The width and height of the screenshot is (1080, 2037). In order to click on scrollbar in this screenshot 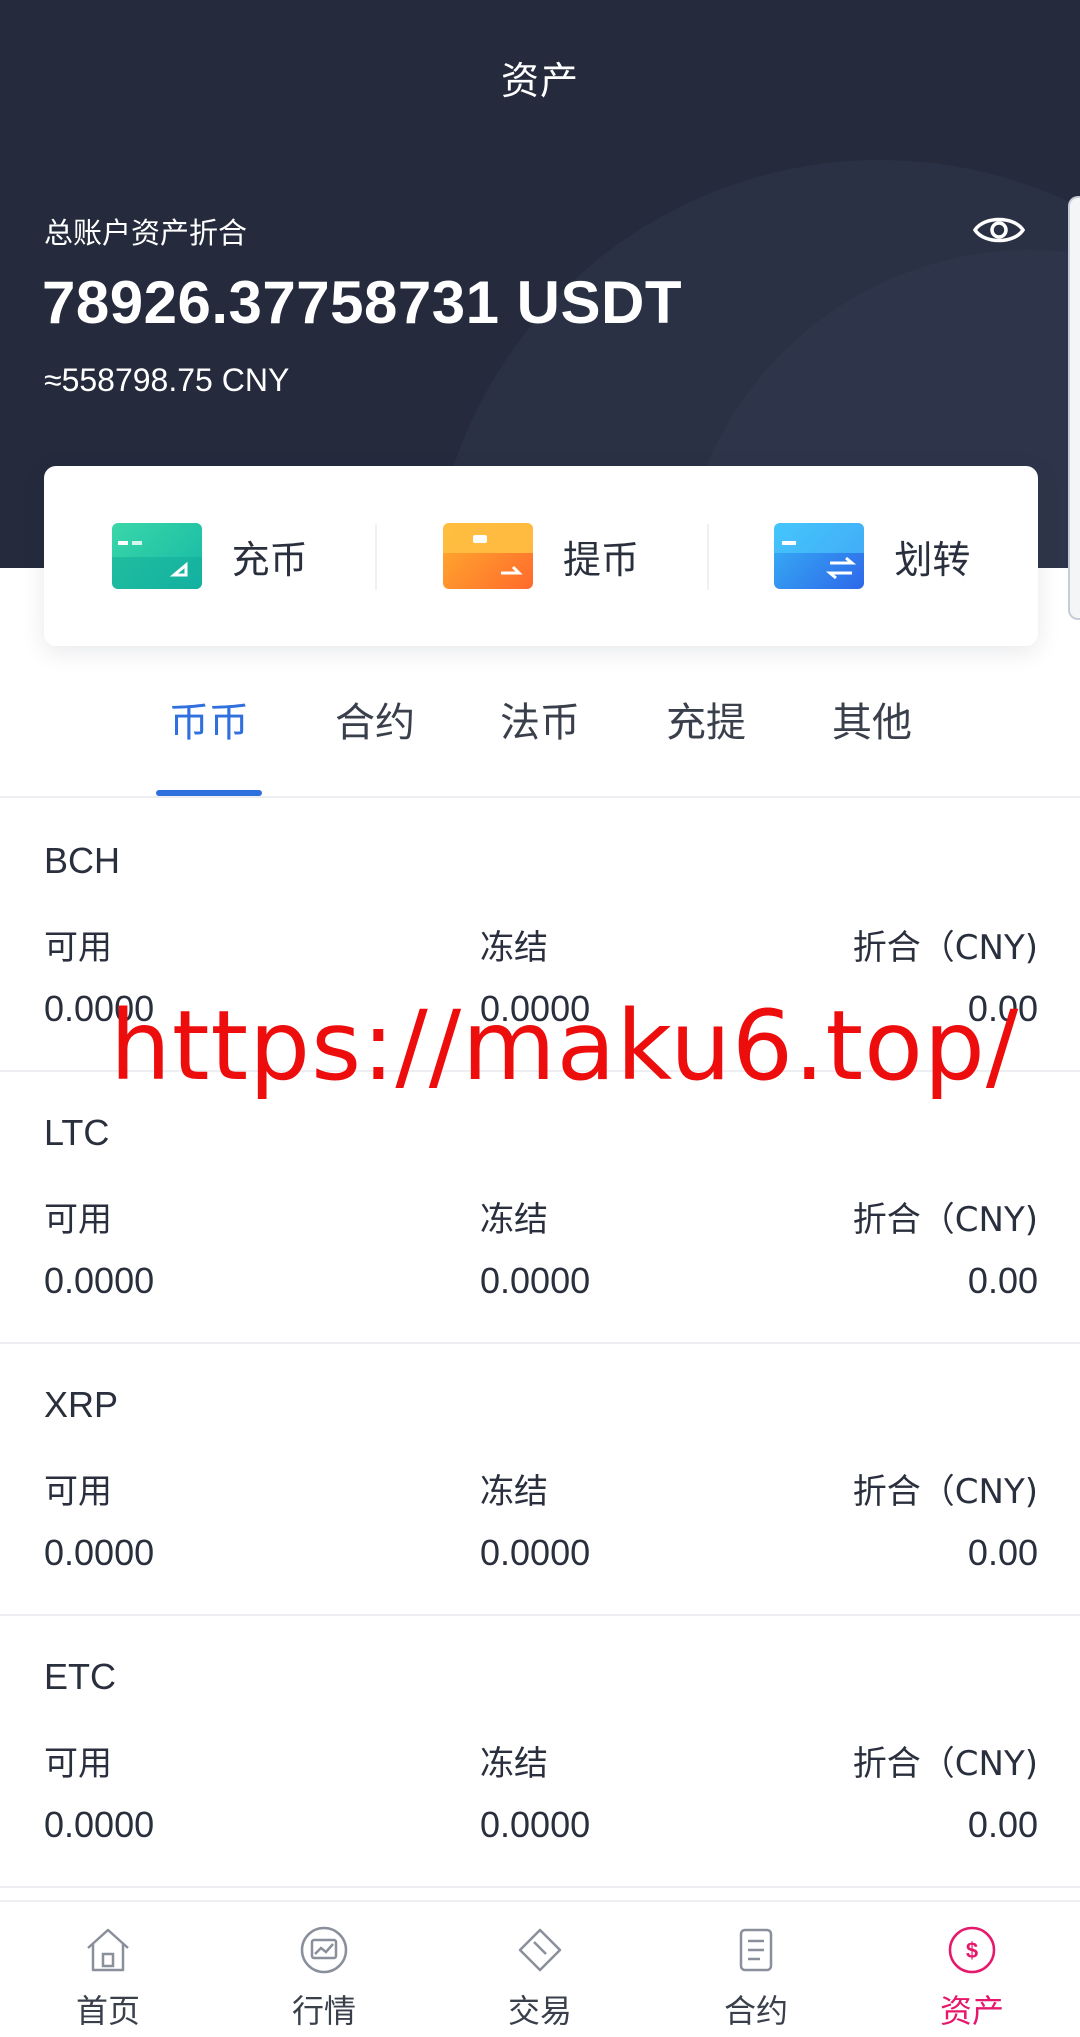, I will do `click(1074, 408)`.